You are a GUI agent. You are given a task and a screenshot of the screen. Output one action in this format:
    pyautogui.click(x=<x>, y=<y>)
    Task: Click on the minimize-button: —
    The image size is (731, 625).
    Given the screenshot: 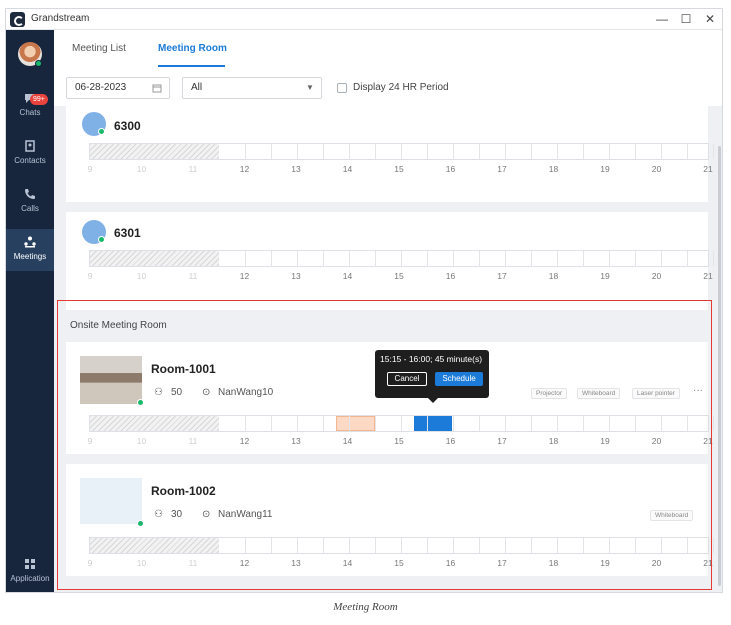 What is the action you would take?
    pyautogui.click(x=662, y=19)
    